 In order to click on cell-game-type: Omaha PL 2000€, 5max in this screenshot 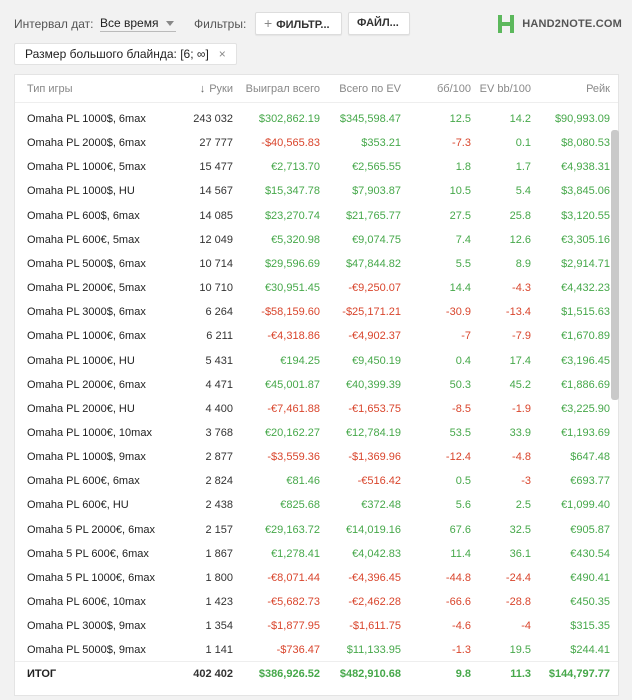, I will do `click(86, 288)`.